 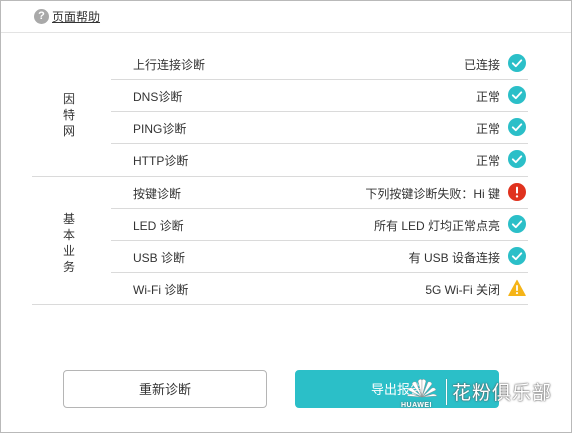 What do you see at coordinates (157, 194) in the screenshot?
I see `diag-name: 按键诊断` at bounding box center [157, 194].